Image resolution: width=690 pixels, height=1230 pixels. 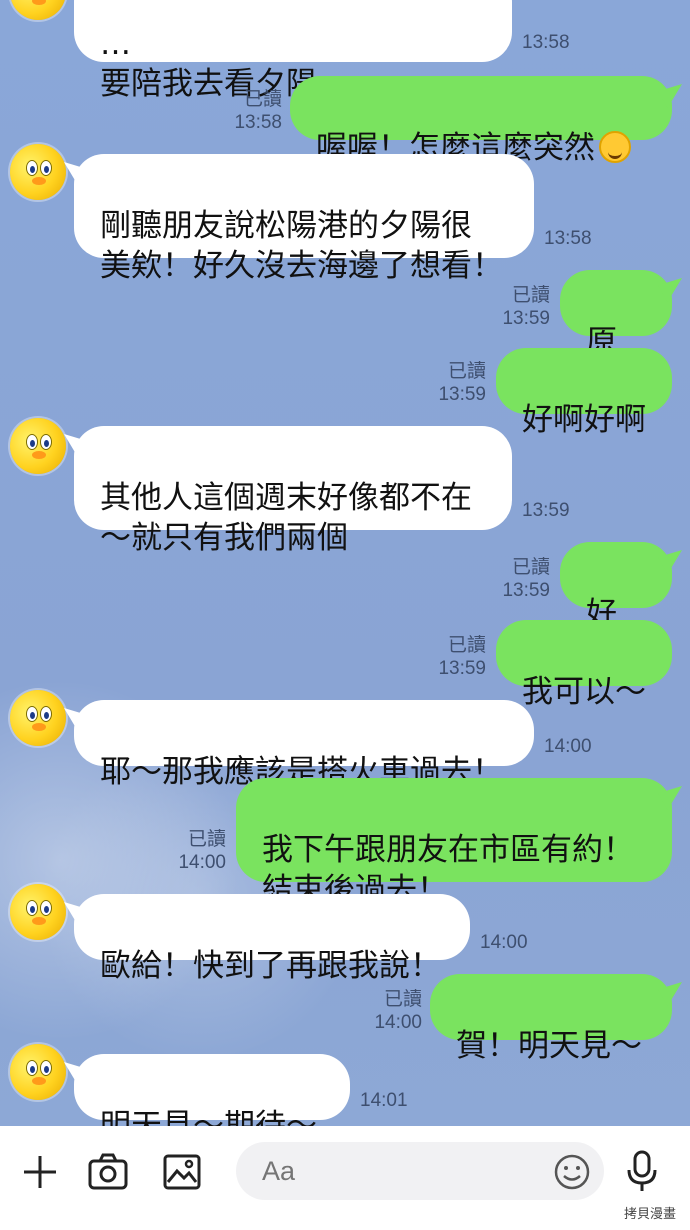 I want to click on message-bubble: 剛聽朋友說松陽港的夕陽很 美欸！好久沒去海邊了想看！, so click(x=304, y=219).